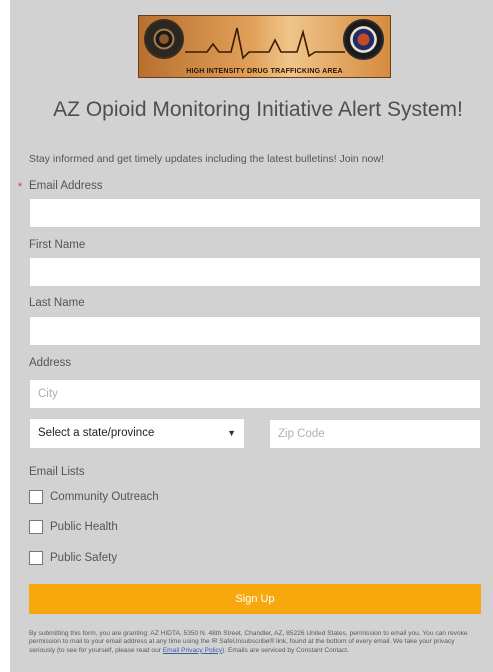 The width and height of the screenshot is (493, 672). I want to click on sign-up-button: Sign Up, so click(255, 599).